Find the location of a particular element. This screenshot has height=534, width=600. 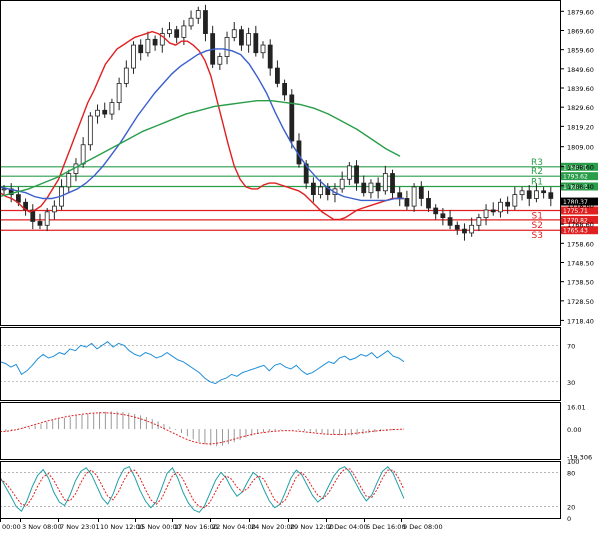

x-tick-label: 7 Nov 23:01 is located at coordinates (80, 527).